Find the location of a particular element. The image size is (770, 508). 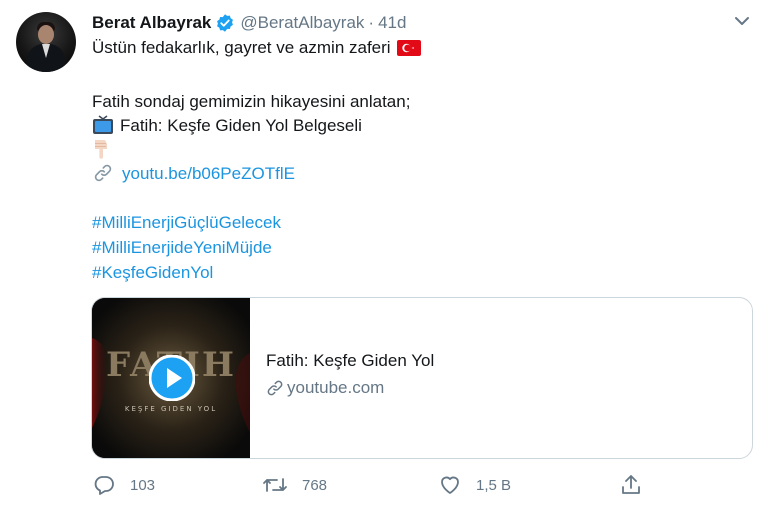

tweet-text-line-3-text: Fatih: Keşfe Giden Yol Belgeseli is located at coordinates (241, 125).